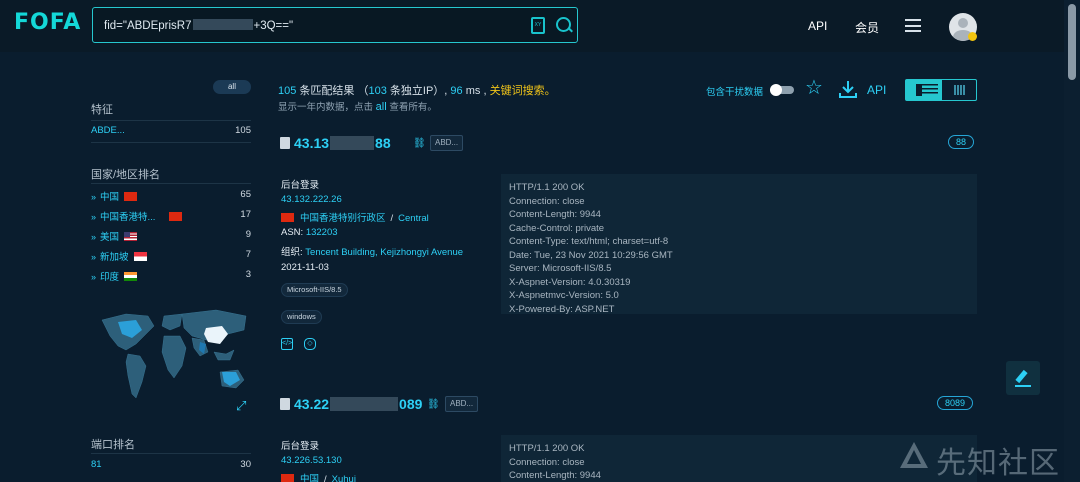 Image resolution: width=1080 pixels, height=482 pixels. What do you see at coordinates (413, 218) in the screenshot?
I see `city-link: Central` at bounding box center [413, 218].